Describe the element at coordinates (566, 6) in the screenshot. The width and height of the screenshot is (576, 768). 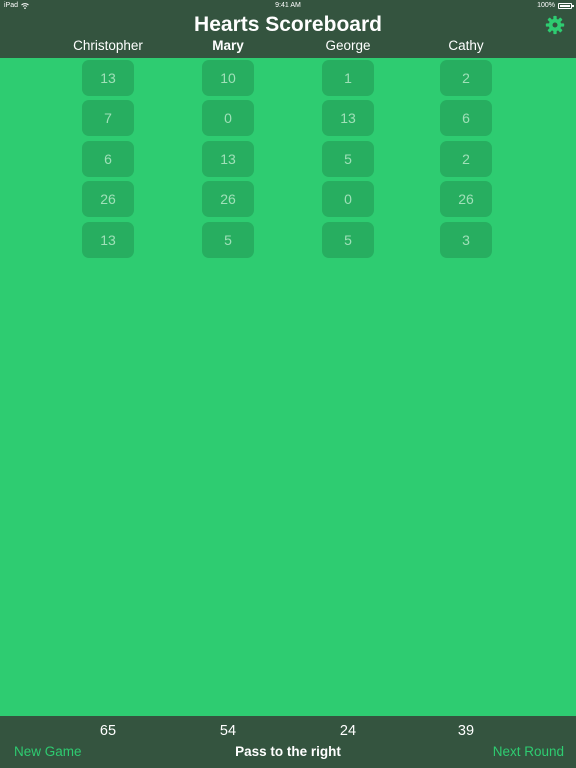
I see `battery-icon` at that location.